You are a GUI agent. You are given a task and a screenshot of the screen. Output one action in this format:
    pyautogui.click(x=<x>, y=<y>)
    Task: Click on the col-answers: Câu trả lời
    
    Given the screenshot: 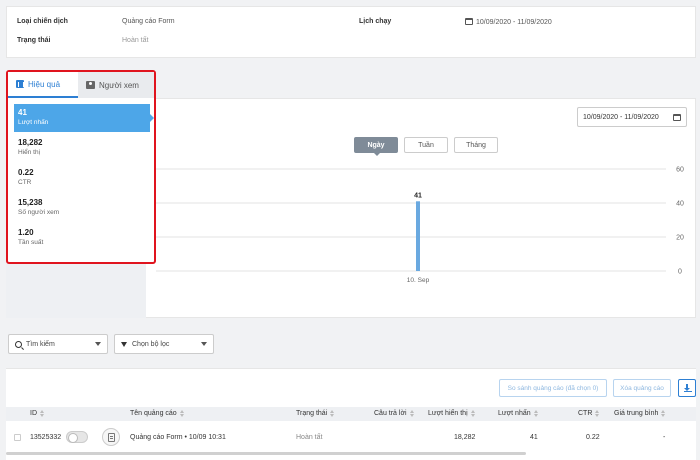 What is the action you would take?
    pyautogui.click(x=394, y=413)
    